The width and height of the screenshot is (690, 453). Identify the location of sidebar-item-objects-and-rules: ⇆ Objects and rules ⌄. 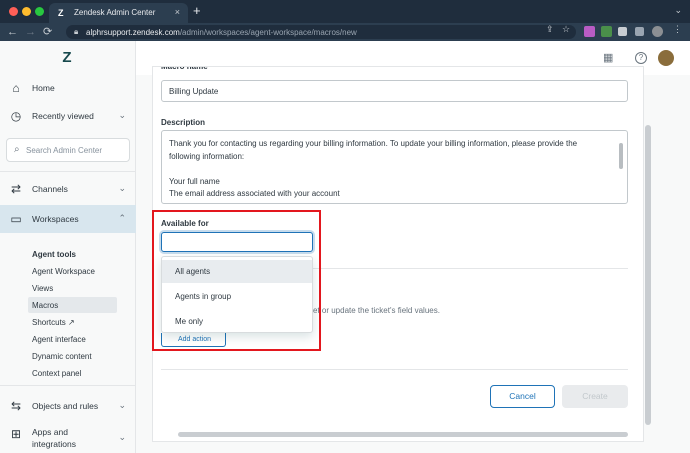
(68, 406).